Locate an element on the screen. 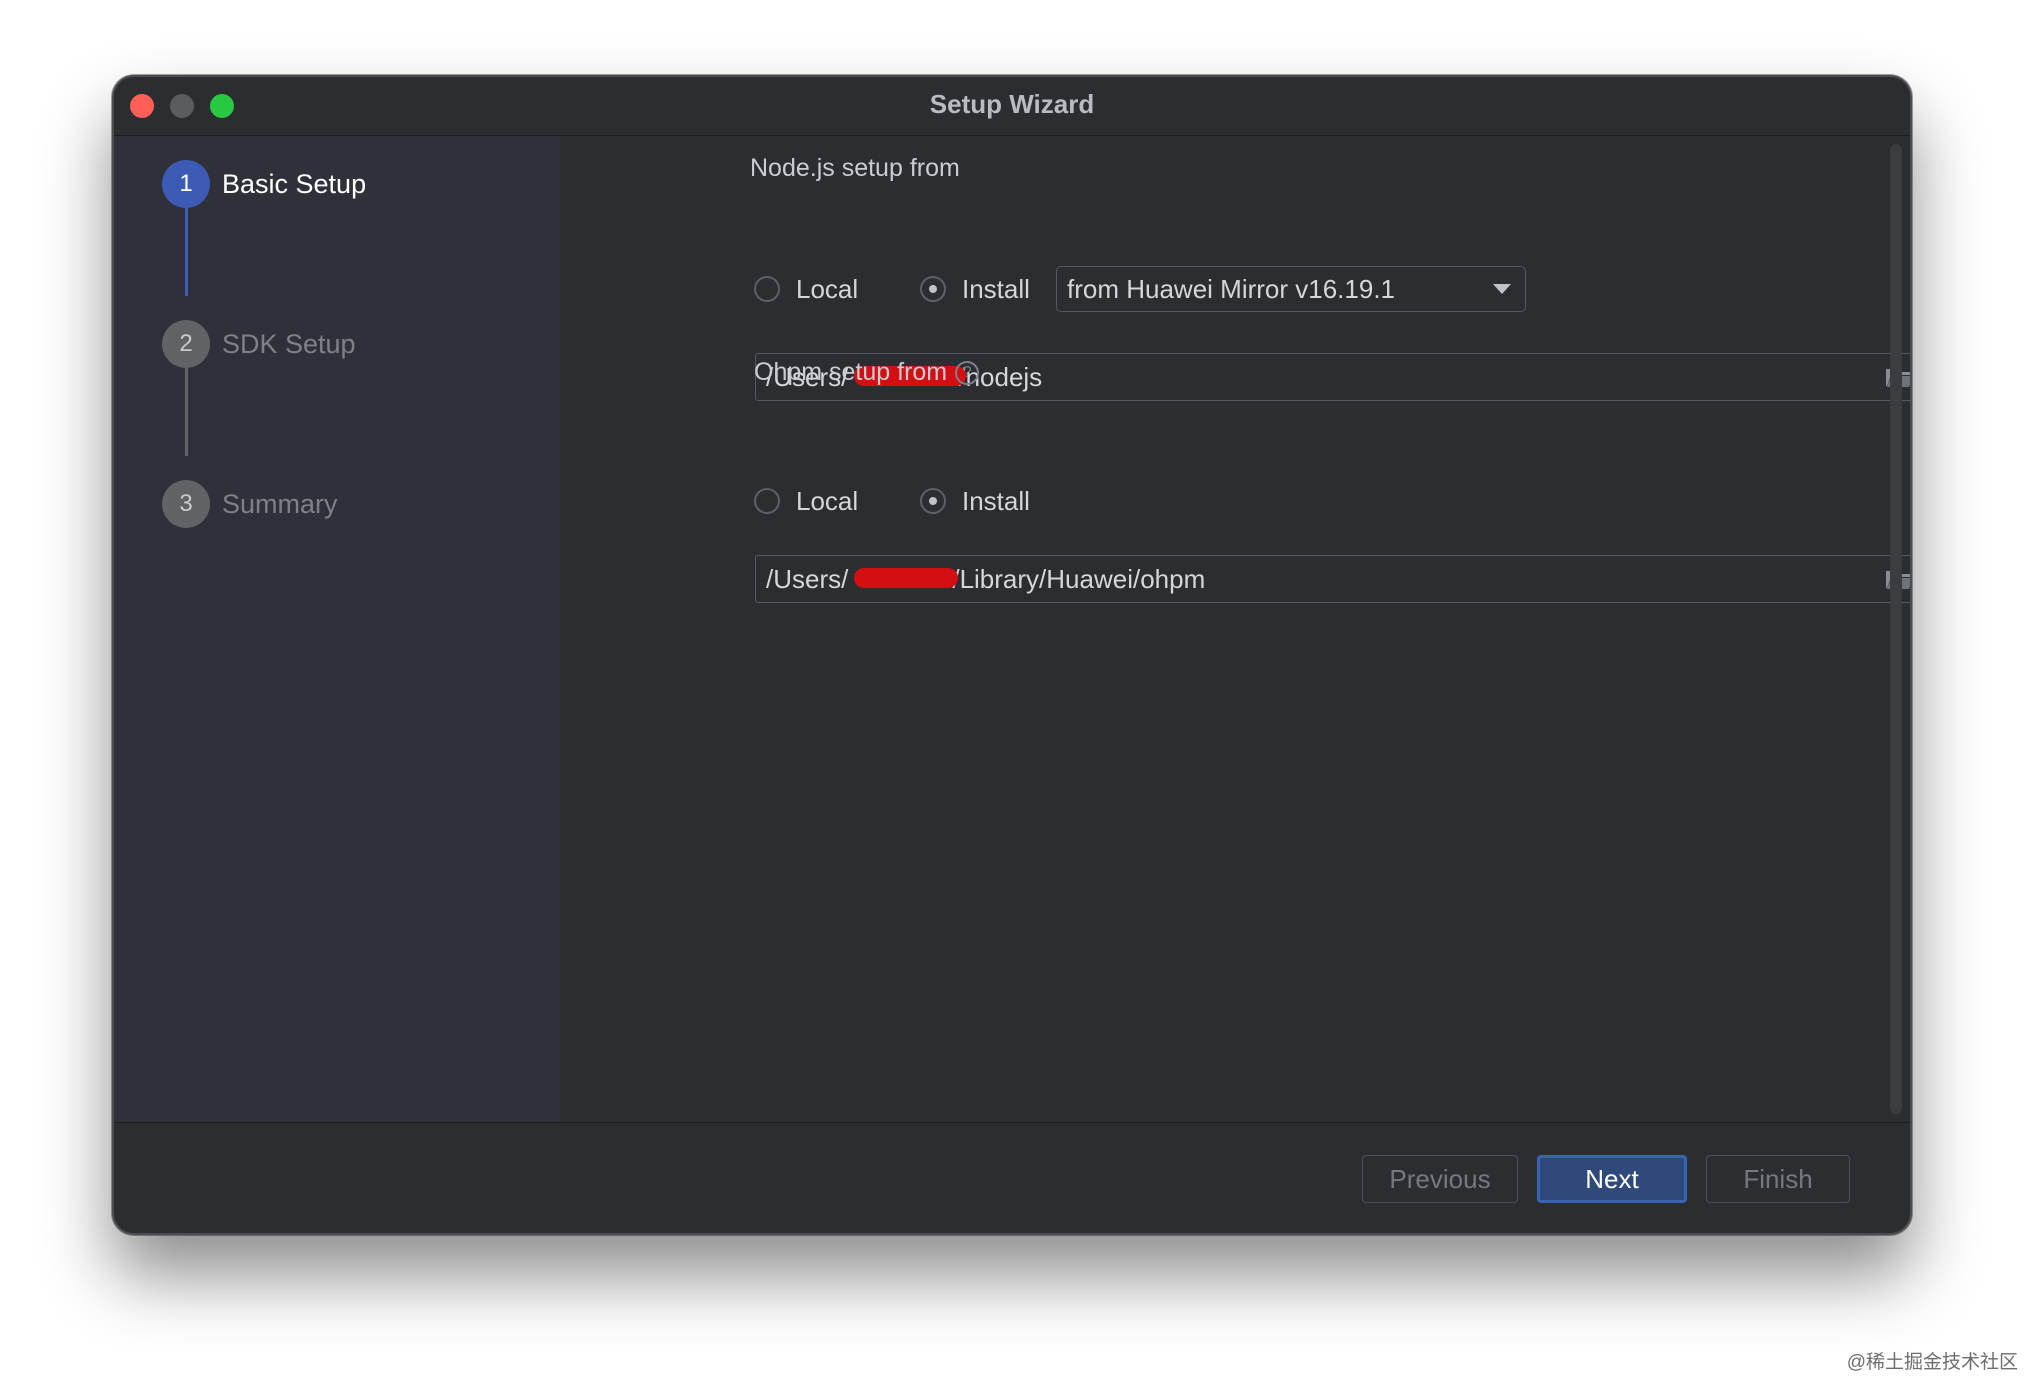 Image resolution: width=2024 pixels, height=1384 pixels. step-basic-setup: 1 Basic Setup is located at coordinates (264, 184).